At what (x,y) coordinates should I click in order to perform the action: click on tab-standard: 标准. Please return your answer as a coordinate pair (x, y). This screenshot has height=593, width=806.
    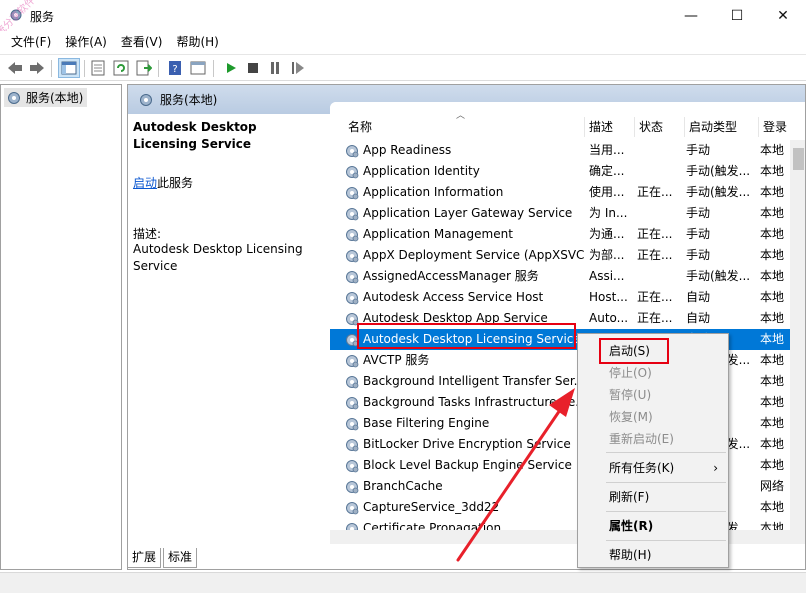
    Looking at the image, I should click on (180, 558).